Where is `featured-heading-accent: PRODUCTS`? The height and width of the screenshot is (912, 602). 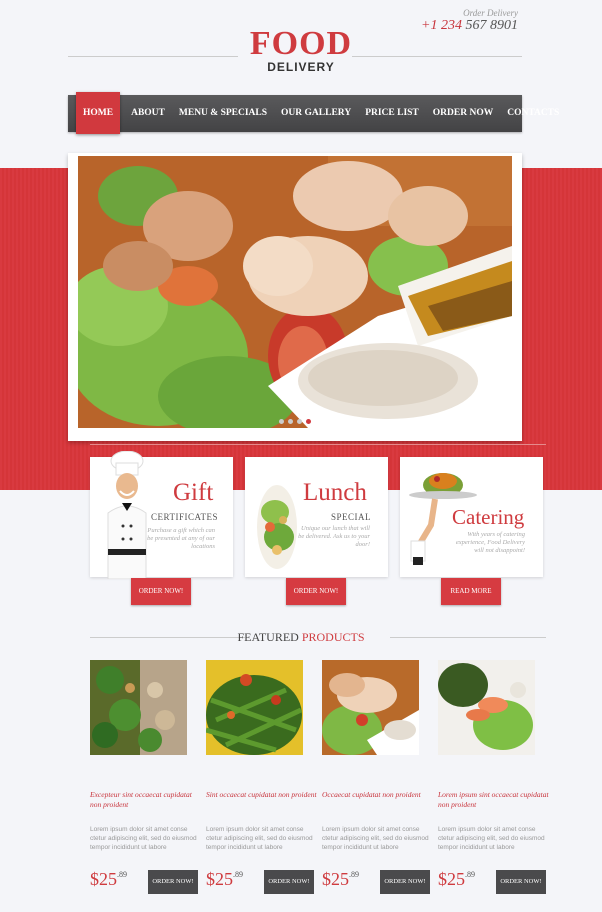 featured-heading-accent: PRODUCTS is located at coordinates (333, 637).